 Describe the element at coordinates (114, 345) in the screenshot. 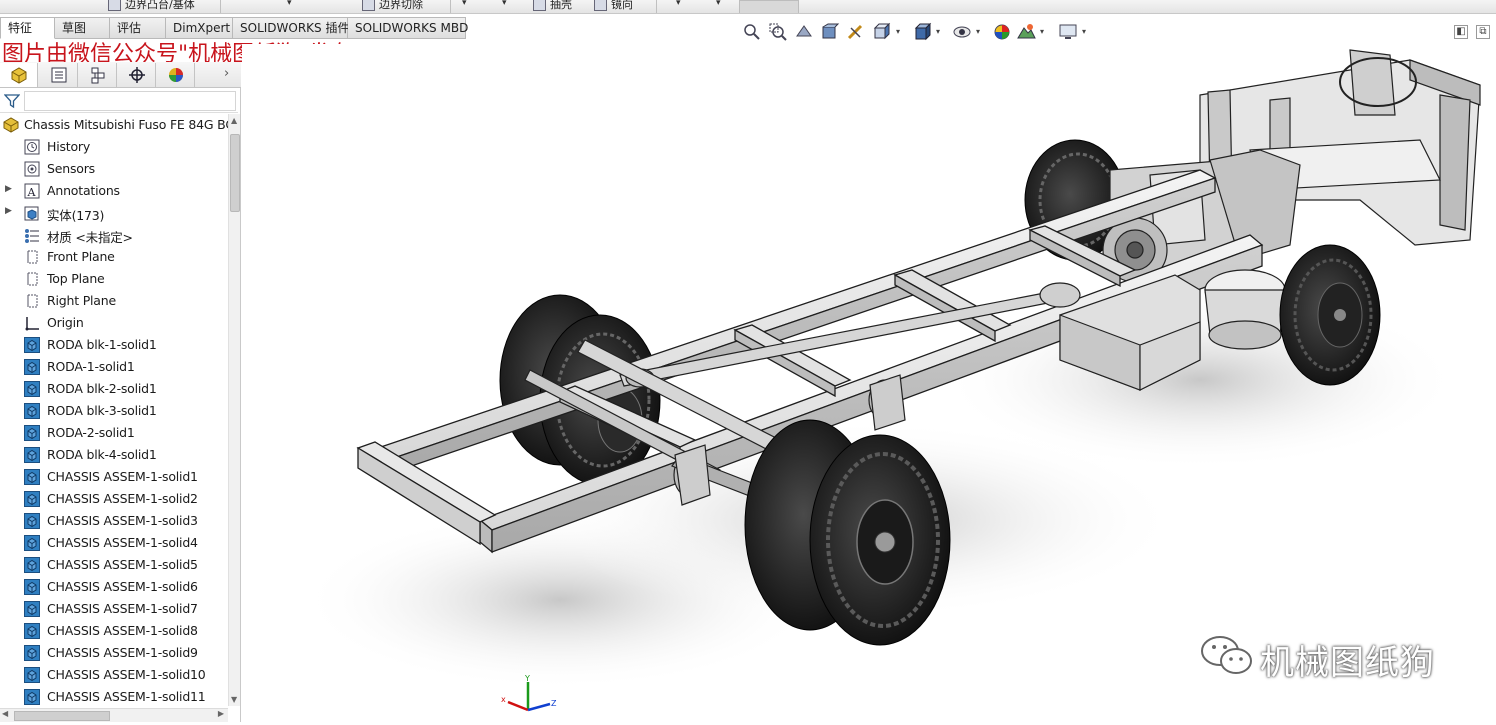

I see `tree-item: RODA blk-1-solid1` at that location.